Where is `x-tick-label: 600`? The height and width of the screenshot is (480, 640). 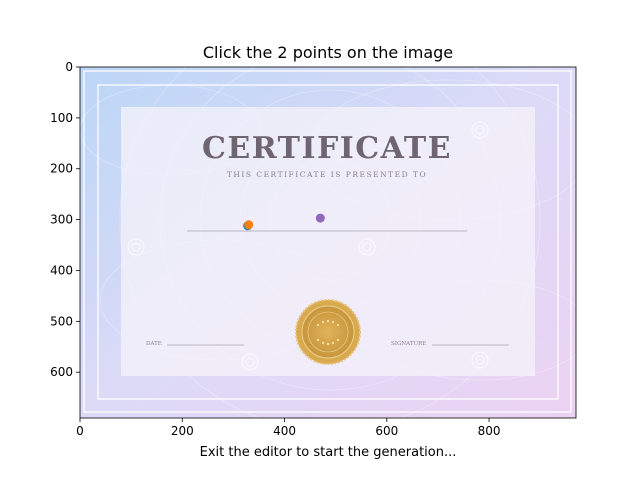 x-tick-label: 600 is located at coordinates (386, 431).